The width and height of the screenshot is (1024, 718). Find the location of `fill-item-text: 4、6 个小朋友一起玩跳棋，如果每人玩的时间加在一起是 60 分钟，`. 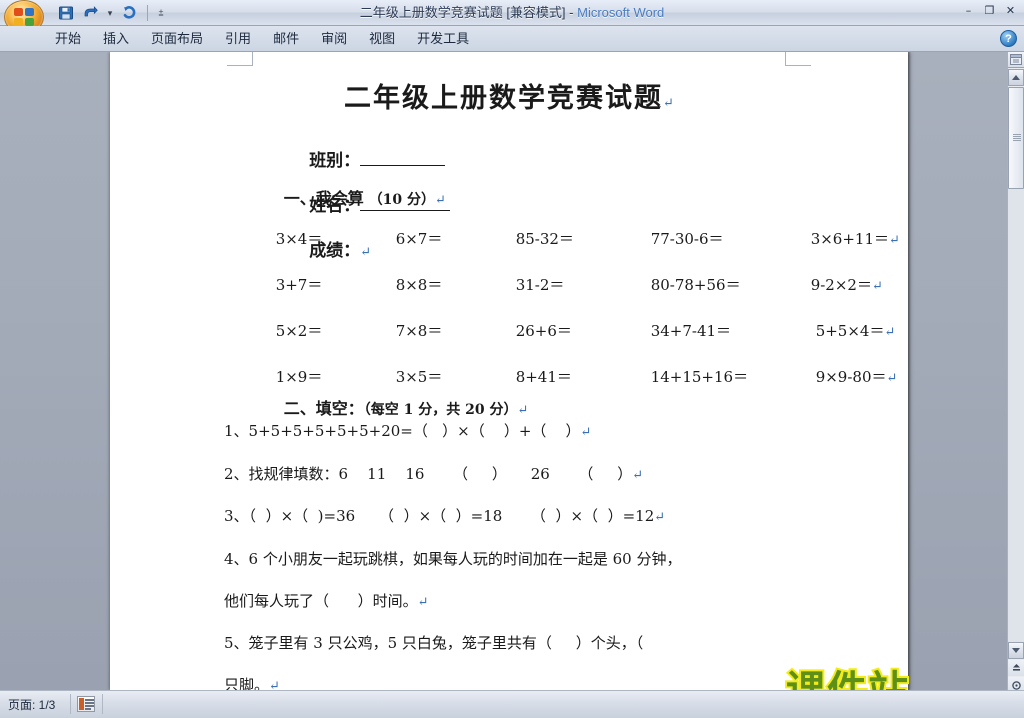

fill-item-text: 4、6 个小朋友一起玩跳棋，如果每人玩的时间加在一起是 60 分钟， is located at coordinates (453, 559).